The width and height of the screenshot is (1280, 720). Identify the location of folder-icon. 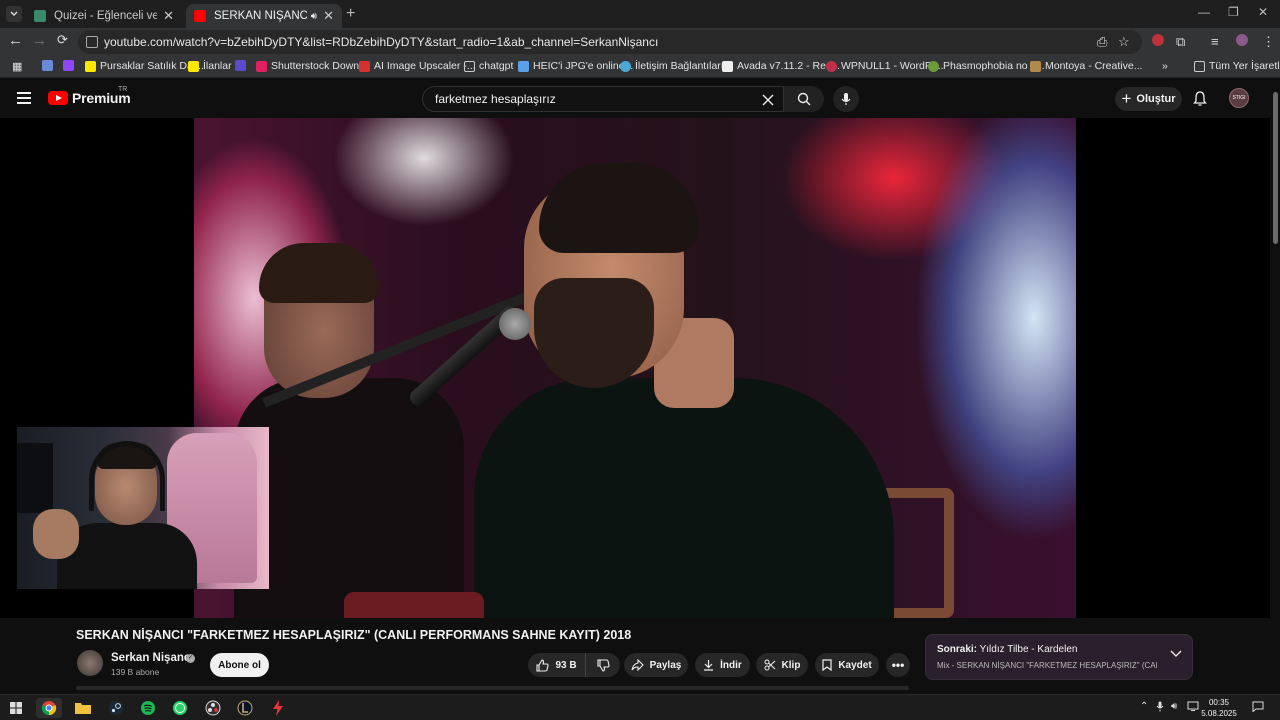
(1199, 66).